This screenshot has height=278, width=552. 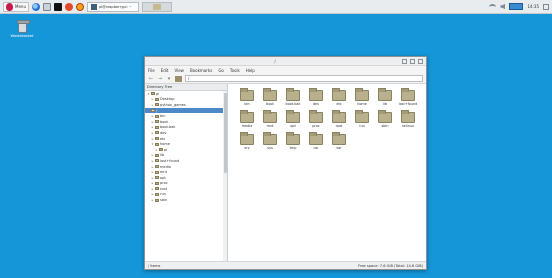 What do you see at coordinates (247, 141) in the screenshot?
I see `file-item: srv` at bounding box center [247, 141].